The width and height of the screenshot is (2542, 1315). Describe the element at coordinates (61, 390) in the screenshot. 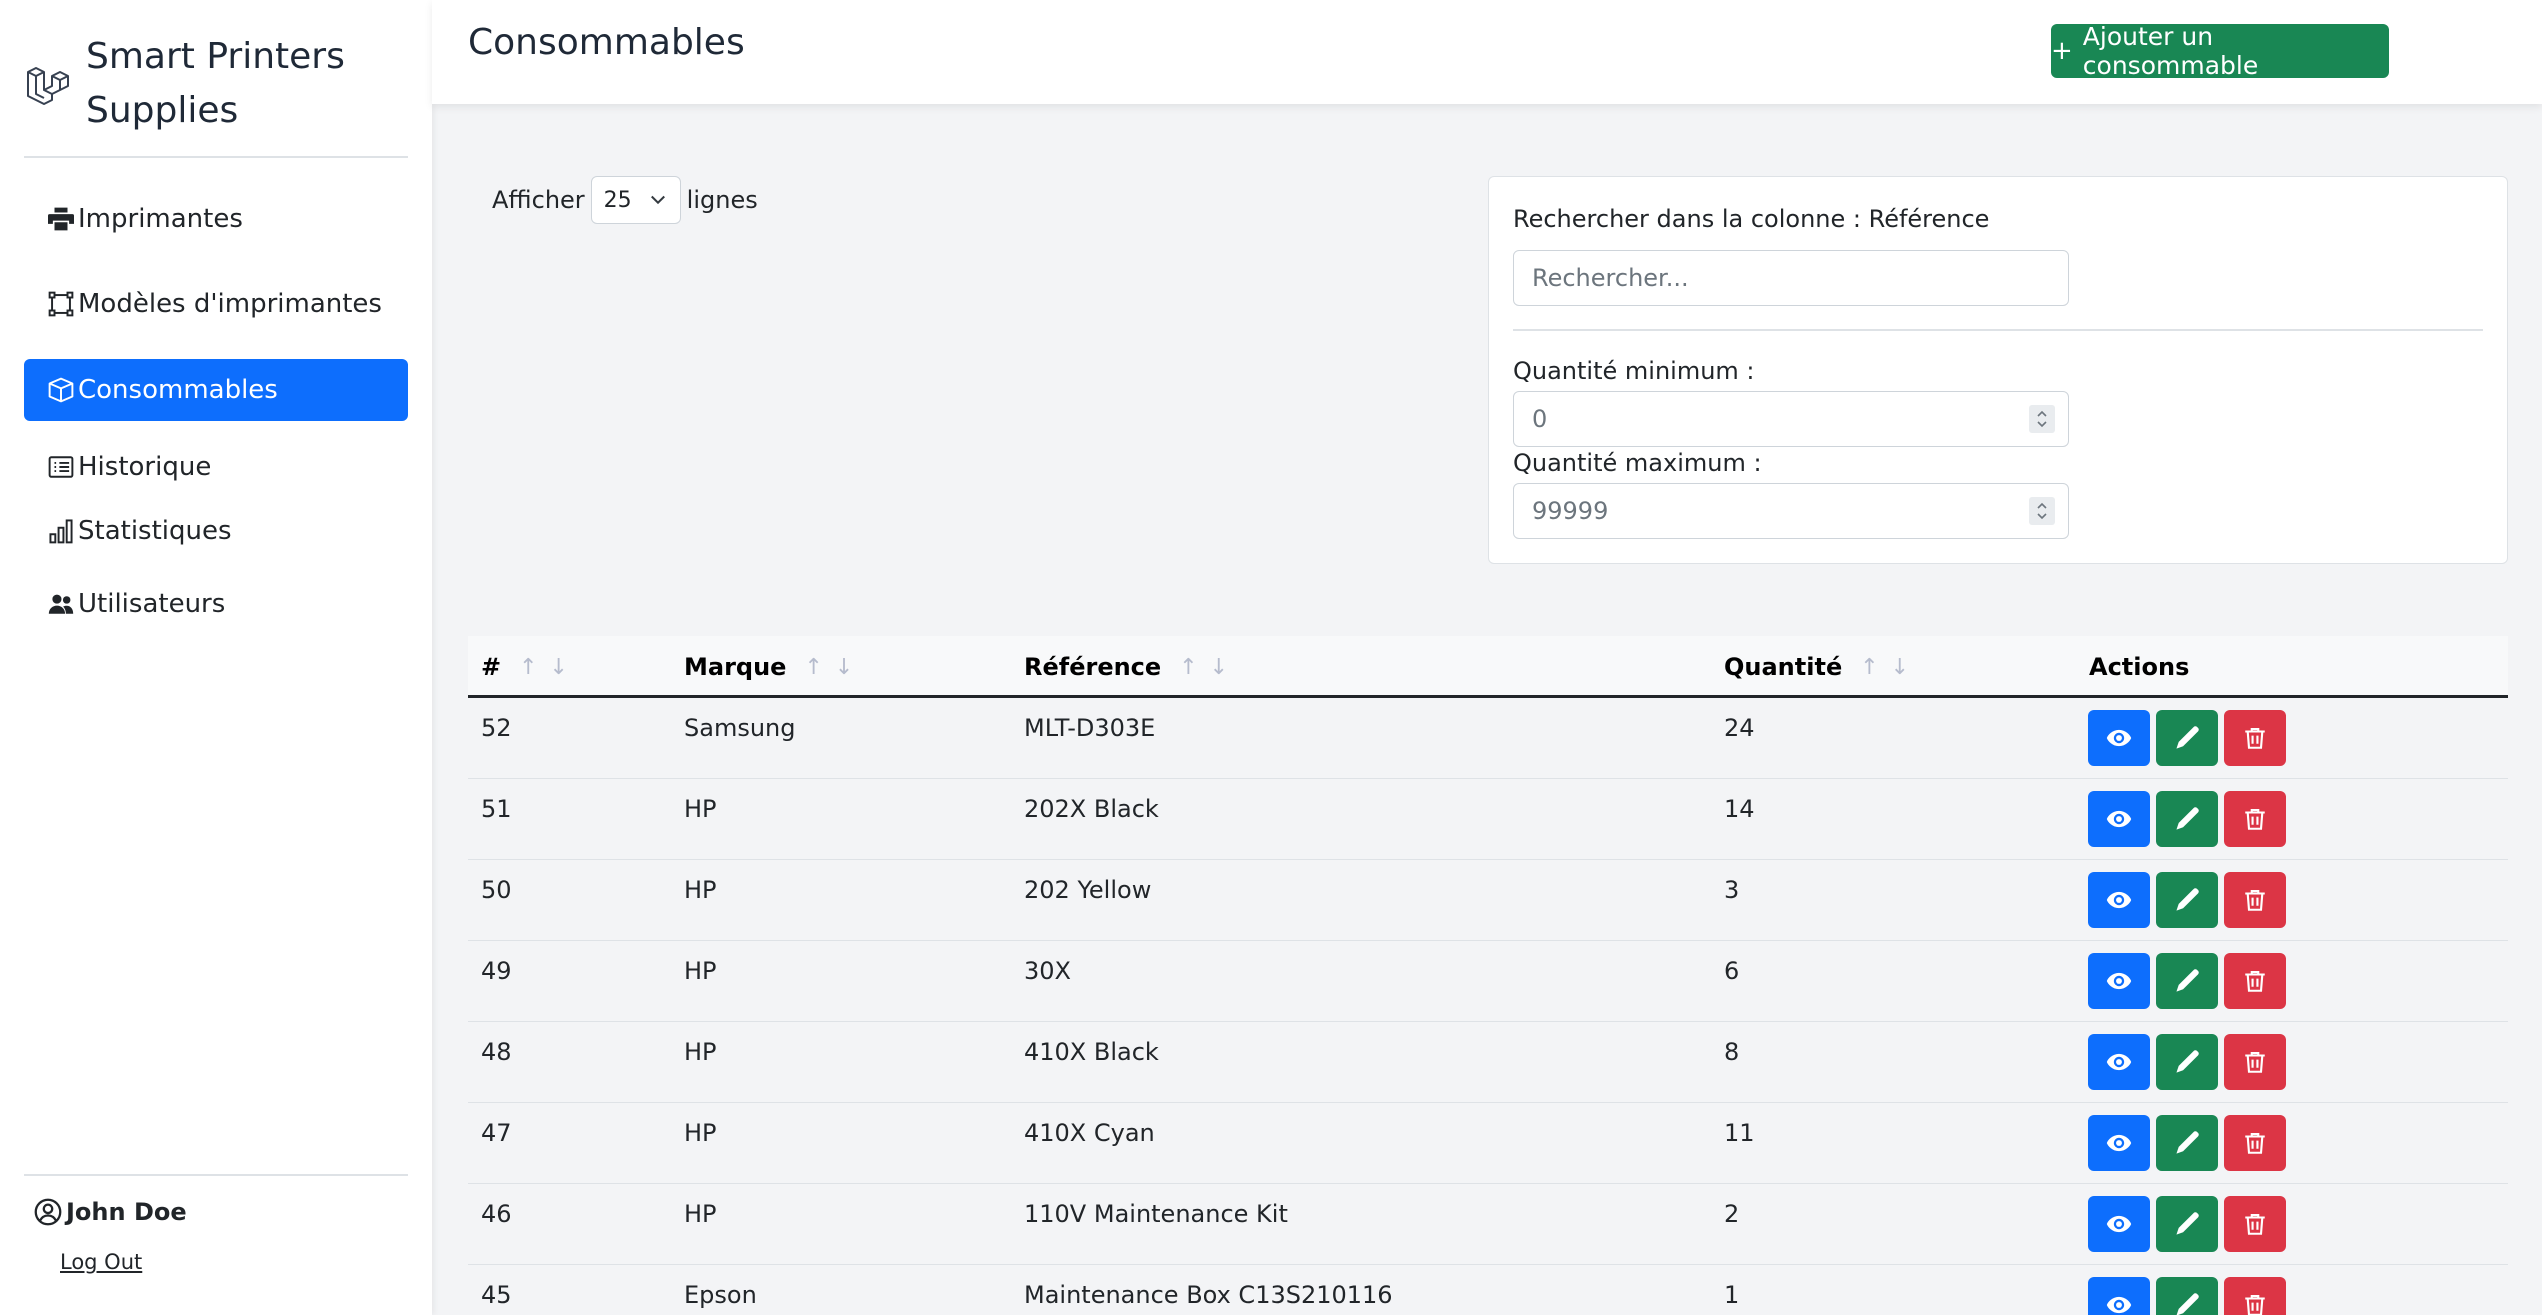

I see `box-icon` at that location.